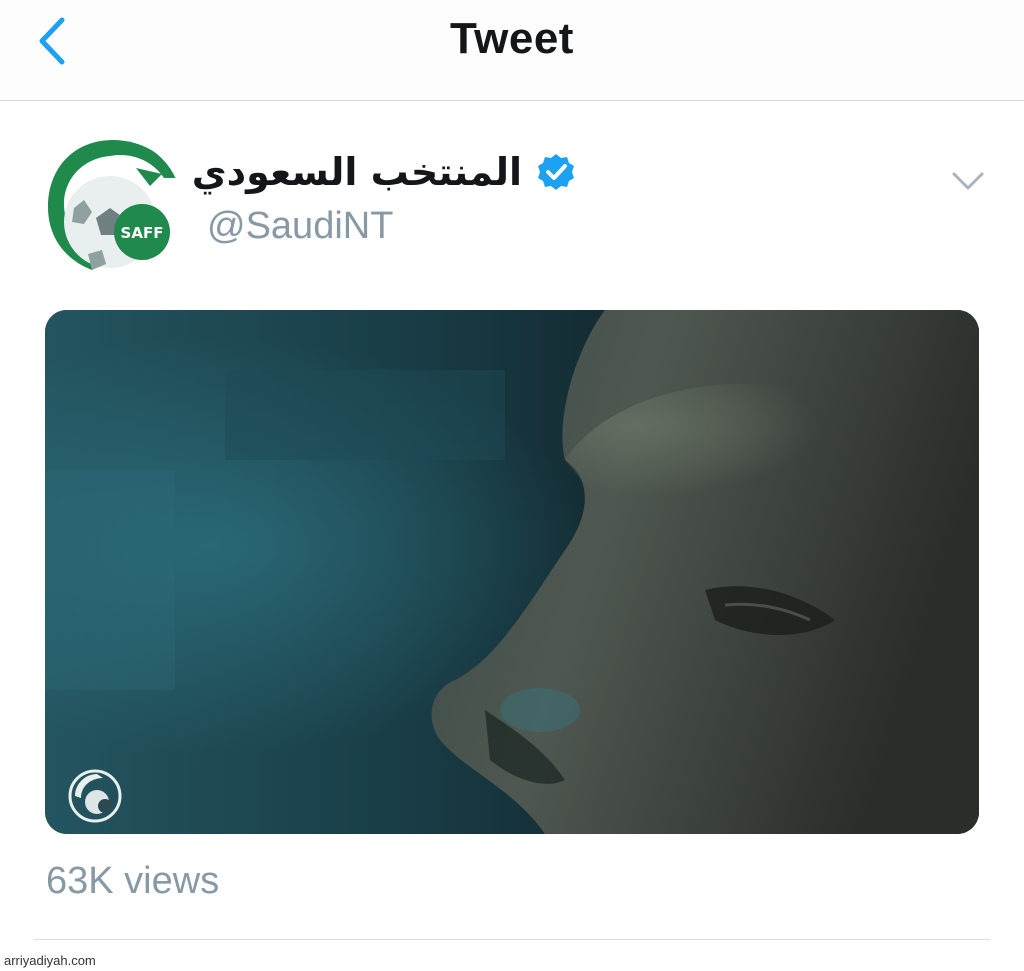  What do you see at coordinates (133, 881) in the screenshot?
I see `view-count: 63K views` at bounding box center [133, 881].